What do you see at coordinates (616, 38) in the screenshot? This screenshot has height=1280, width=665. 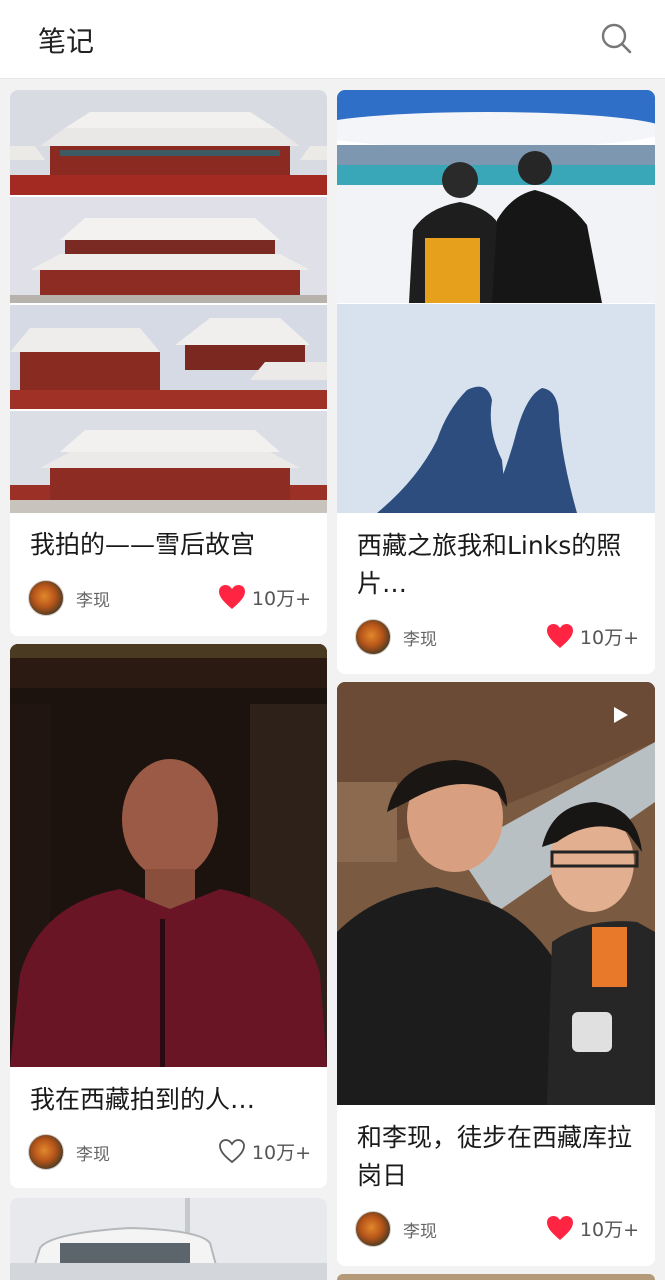 I see `search-icon` at bounding box center [616, 38].